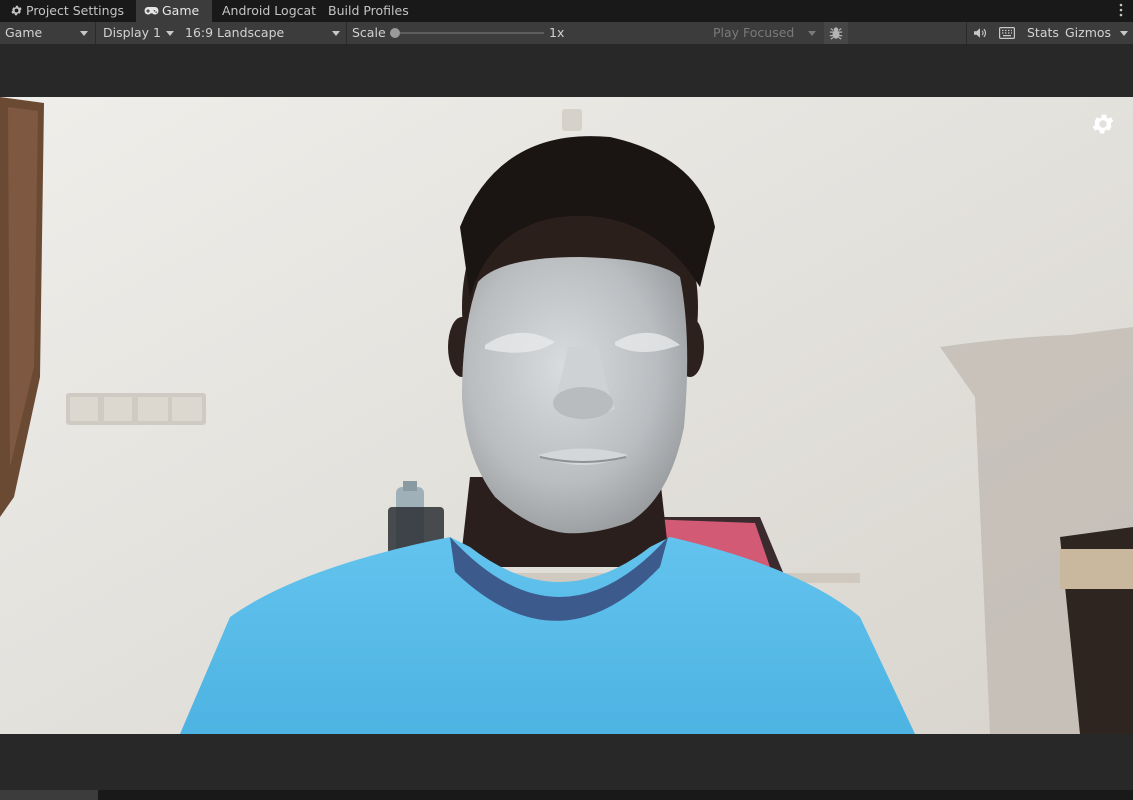  Describe the element at coordinates (132, 32) in the screenshot. I see `display-value: Display 1` at that location.